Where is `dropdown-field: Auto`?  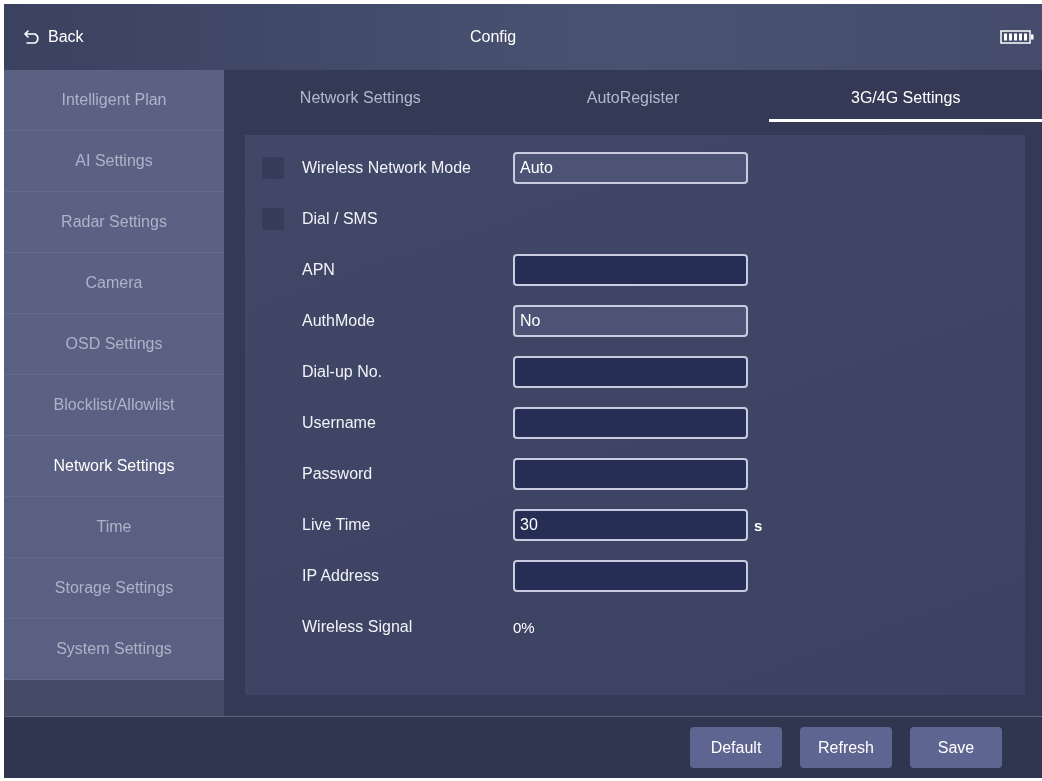
dropdown-field: Auto is located at coordinates (630, 168).